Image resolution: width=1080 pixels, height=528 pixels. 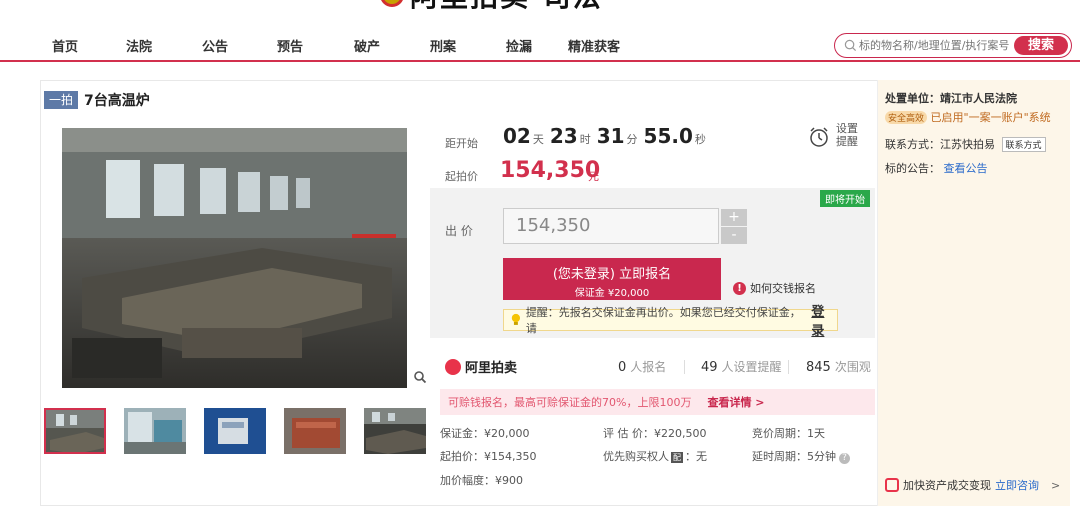 I want to click on round-tag: 一拍, so click(x=61, y=100).